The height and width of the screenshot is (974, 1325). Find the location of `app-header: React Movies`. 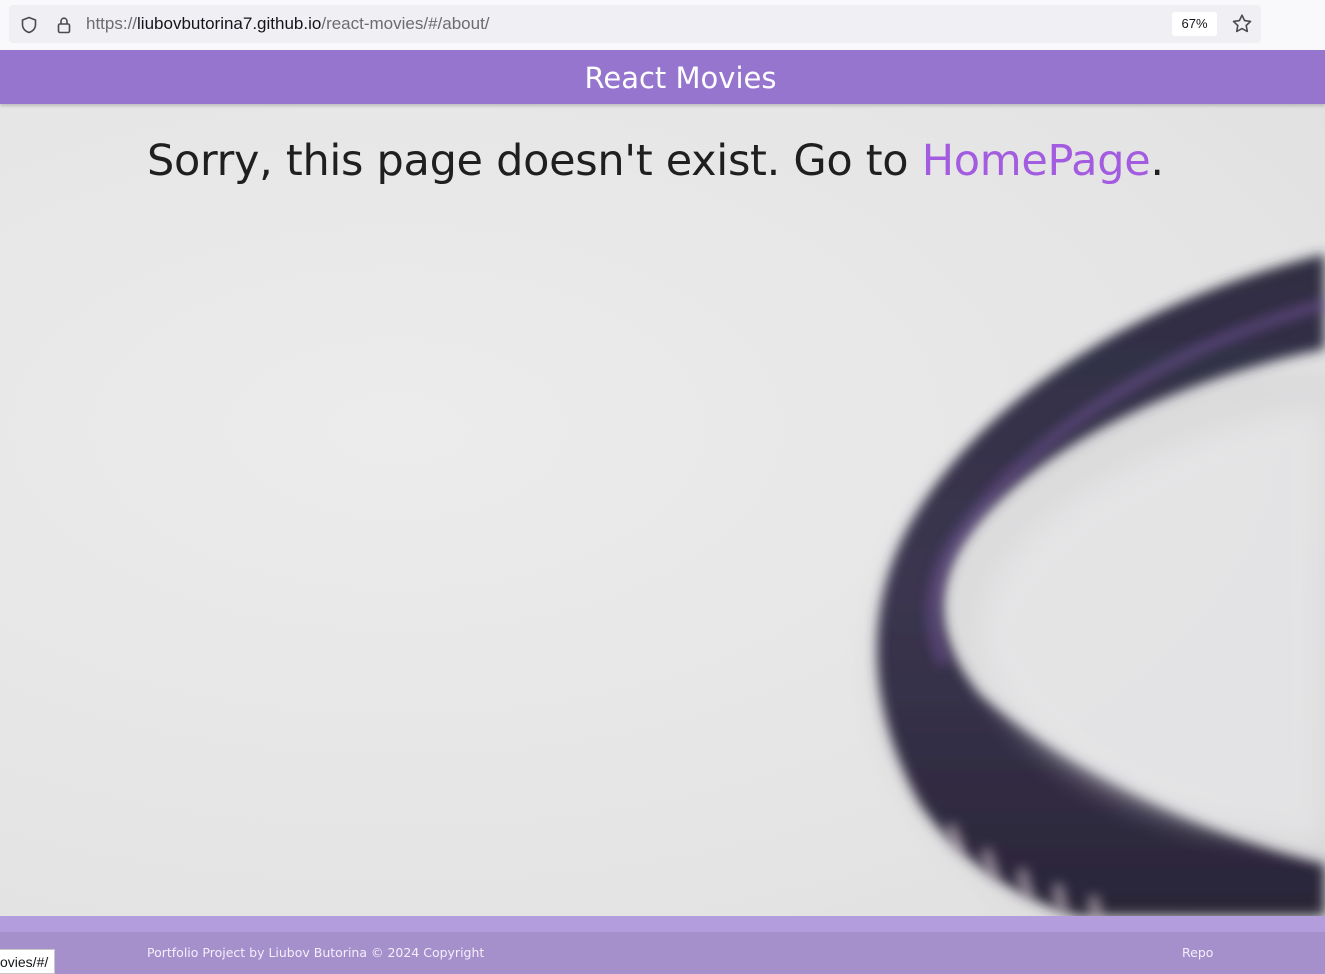

app-header: React Movies is located at coordinates (662, 77).